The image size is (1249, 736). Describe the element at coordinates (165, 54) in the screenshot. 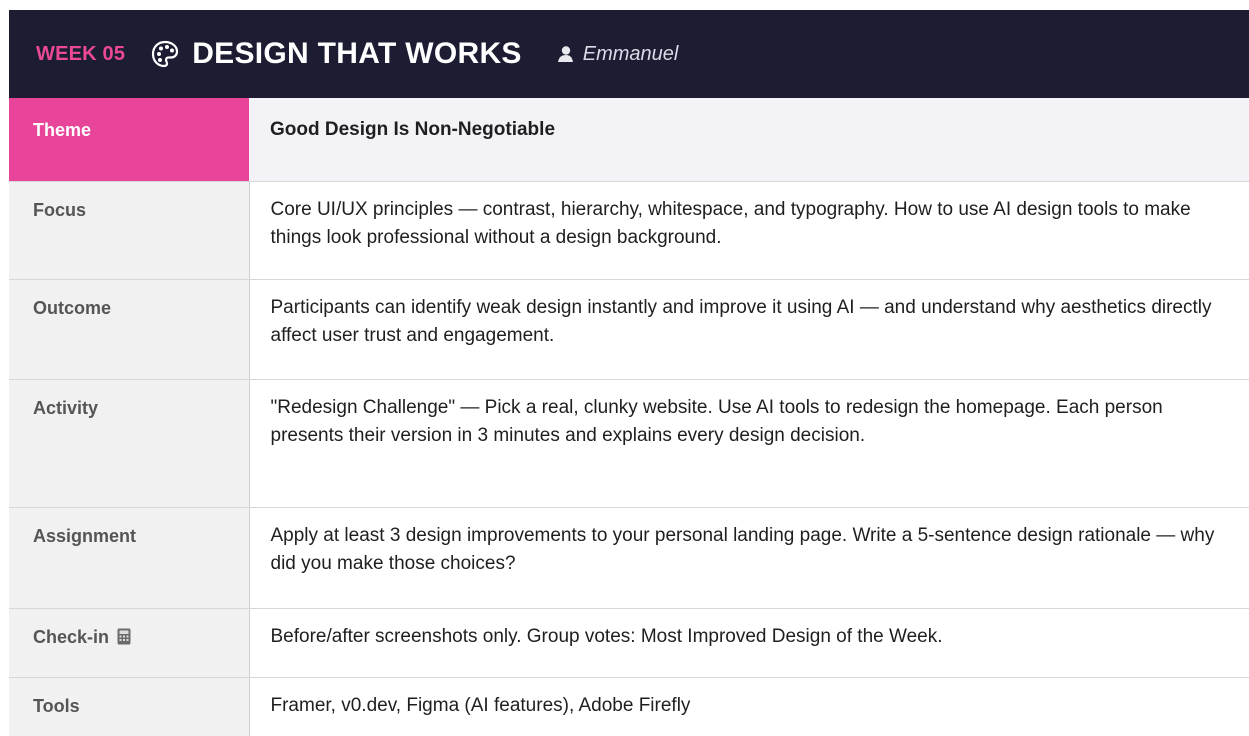

I see `palette-icon` at that location.